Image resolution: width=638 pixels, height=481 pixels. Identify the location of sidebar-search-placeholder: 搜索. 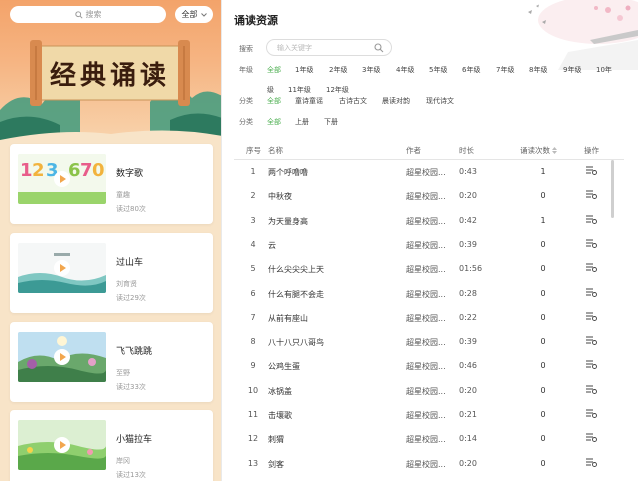
(93, 14).